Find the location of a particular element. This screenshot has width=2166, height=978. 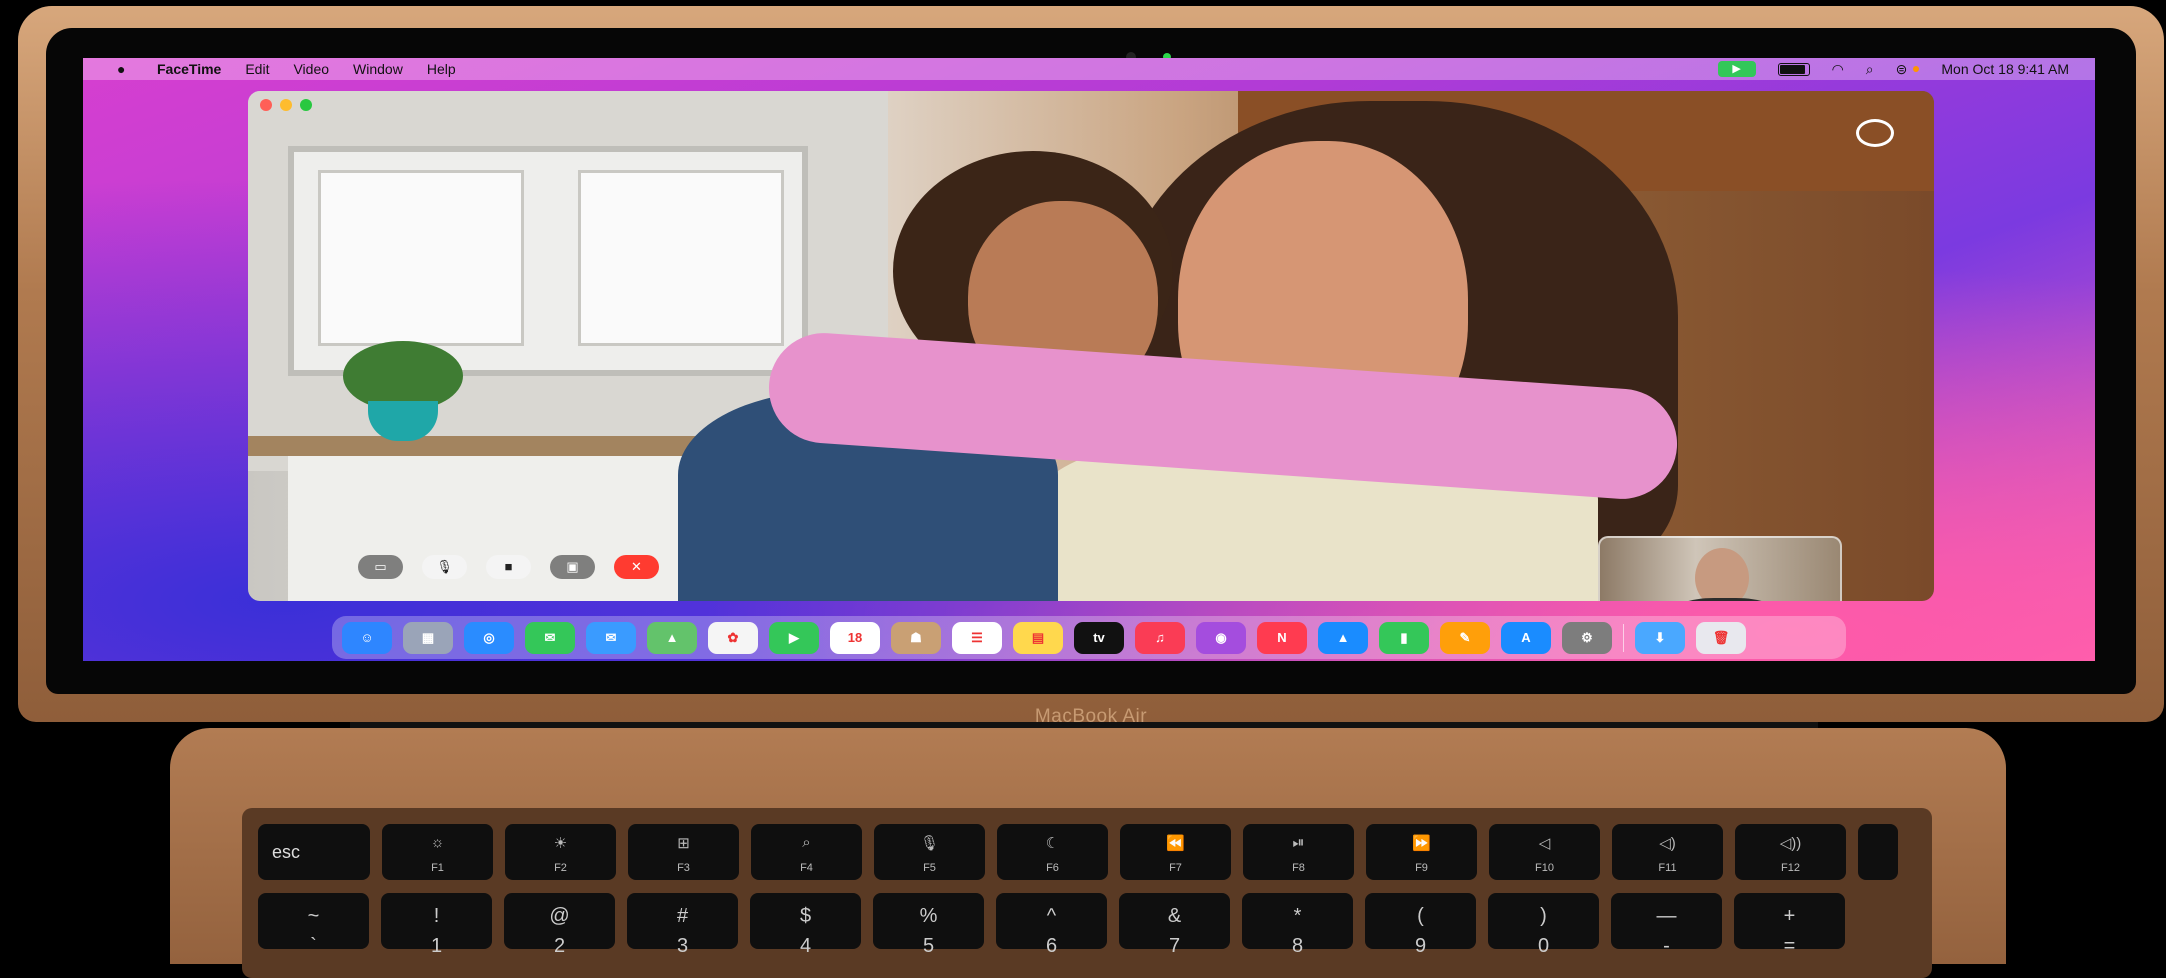

window-pane is located at coordinates (681, 258).